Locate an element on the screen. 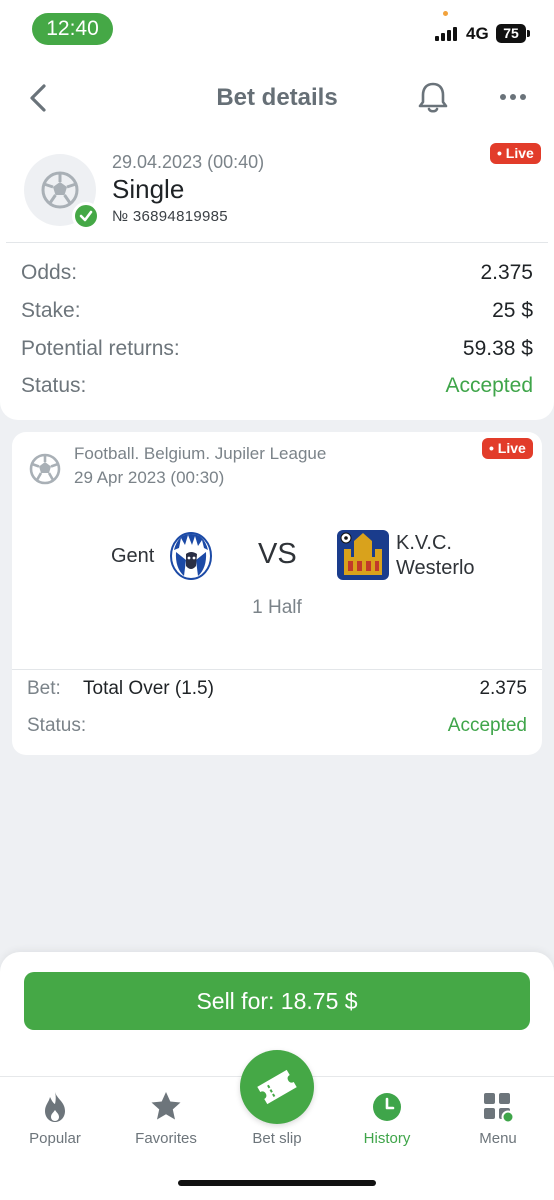 This screenshot has width=554, height=1200. notifications-button is located at coordinates (433, 98).